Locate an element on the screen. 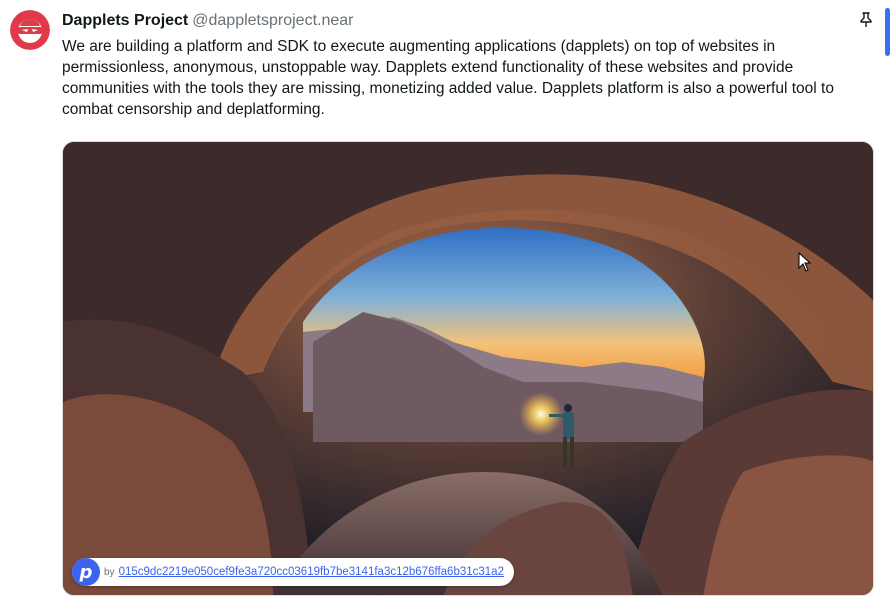 The height and width of the screenshot is (604, 894). author-line: Dapplets Project @dappletsproject.near is located at coordinates (208, 21).